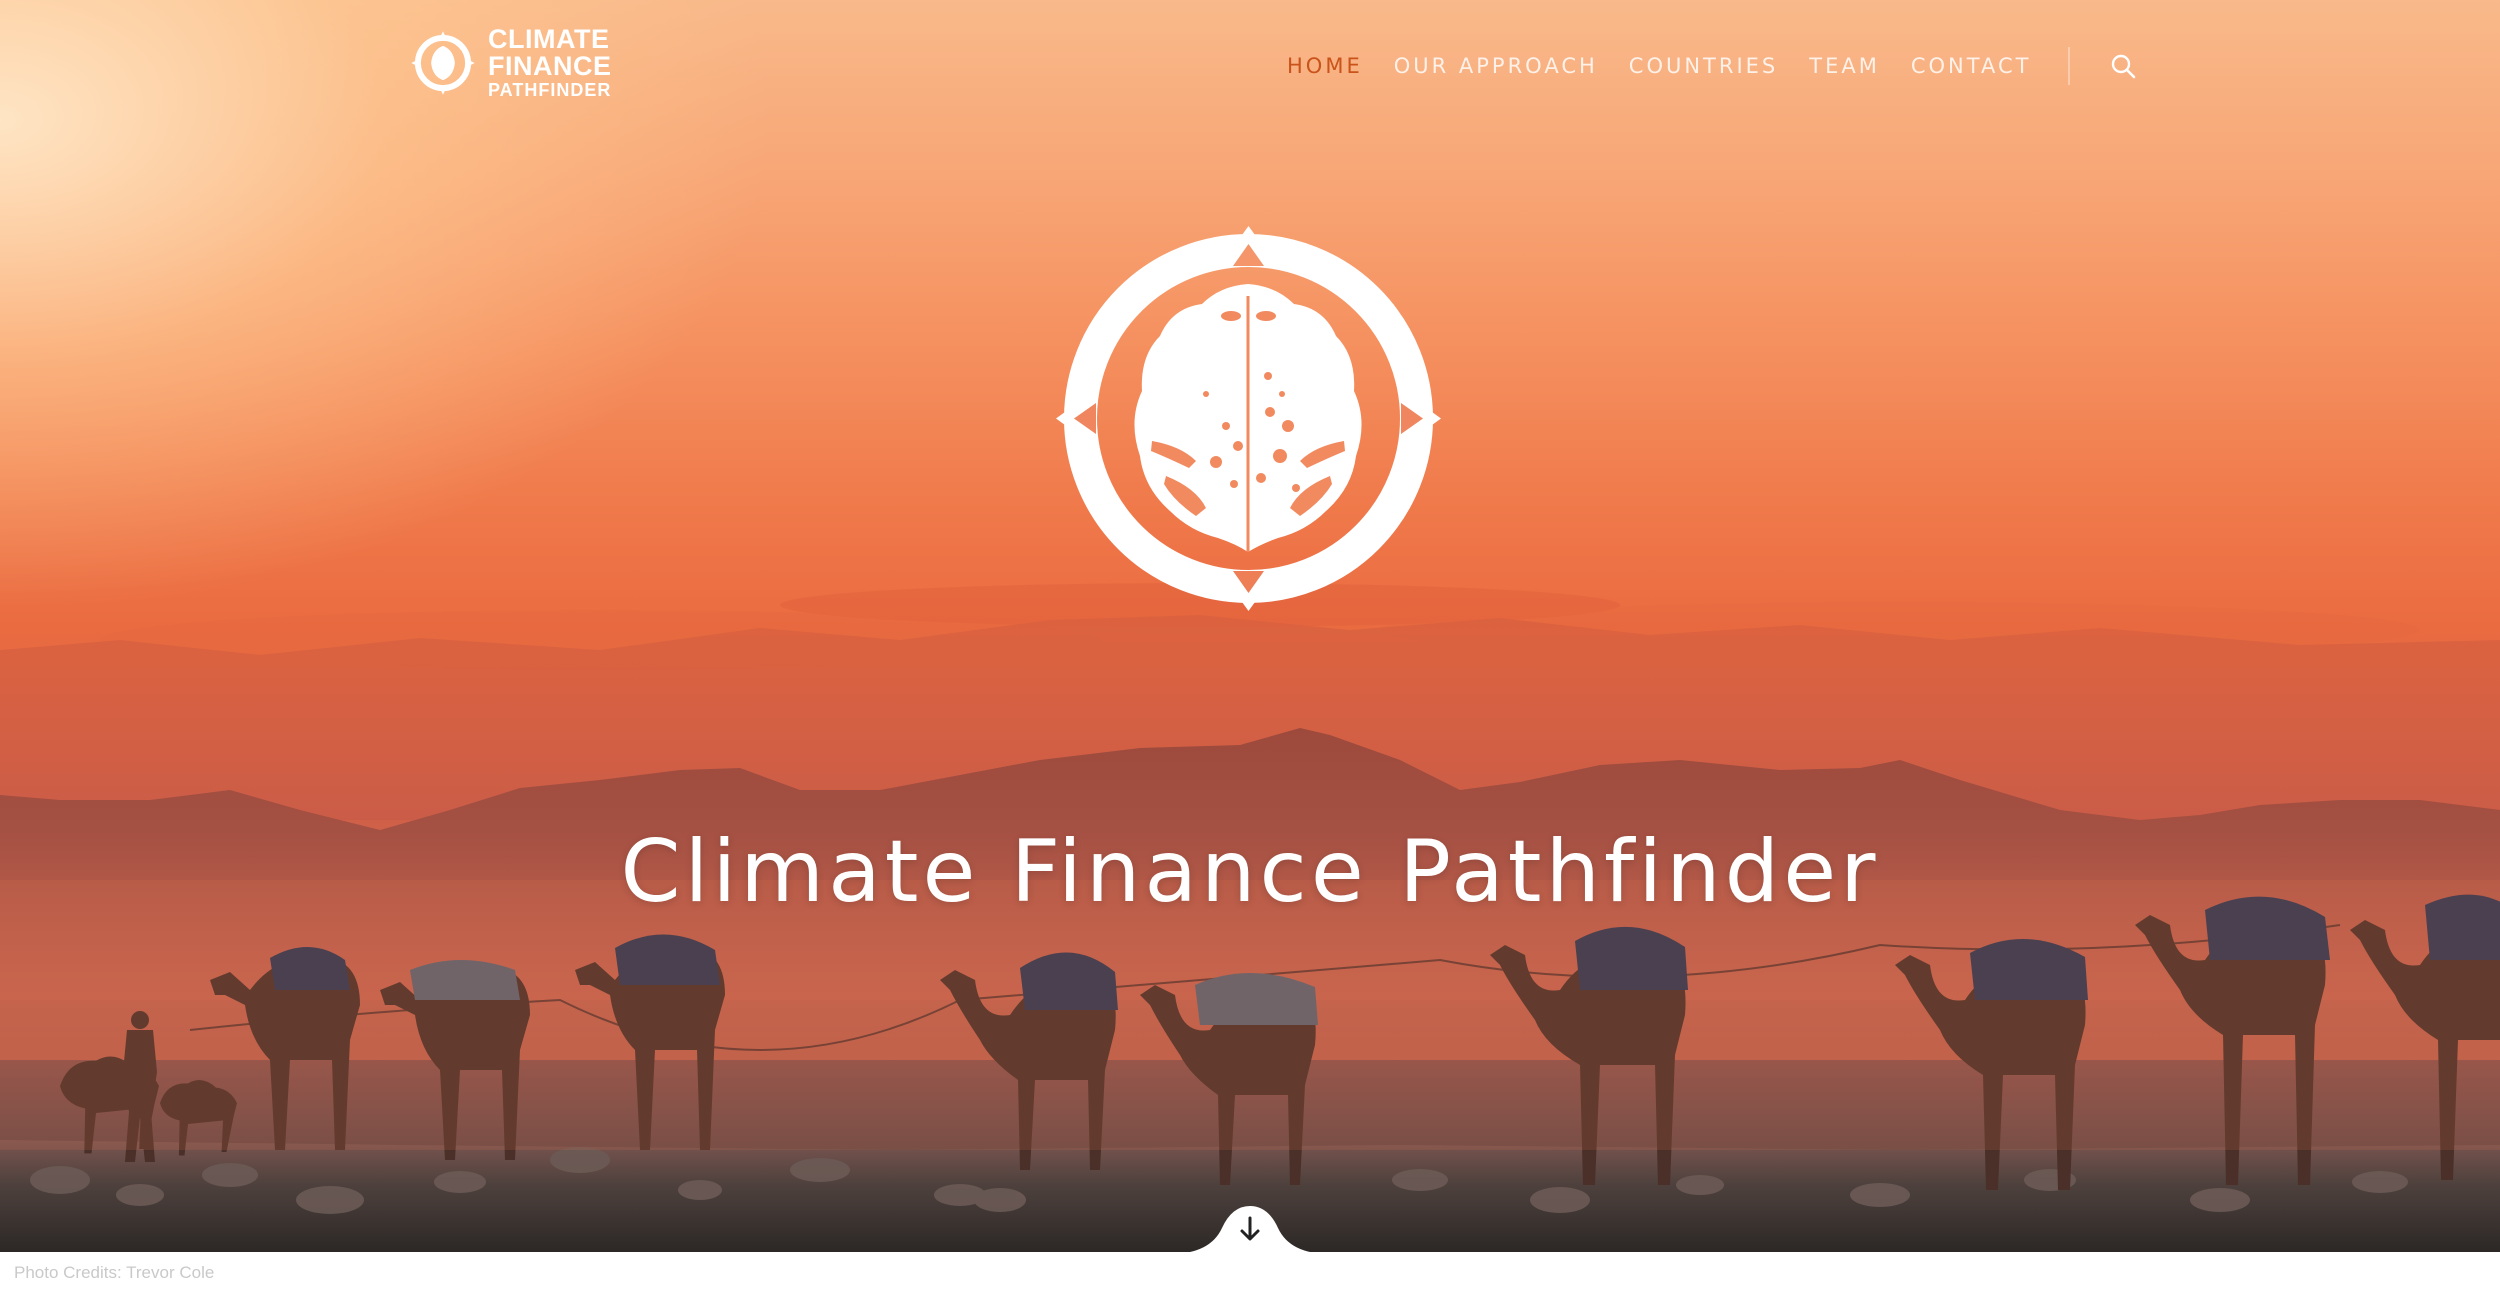  I want to click on nav-item-team: TEAM, so click(1844, 66).